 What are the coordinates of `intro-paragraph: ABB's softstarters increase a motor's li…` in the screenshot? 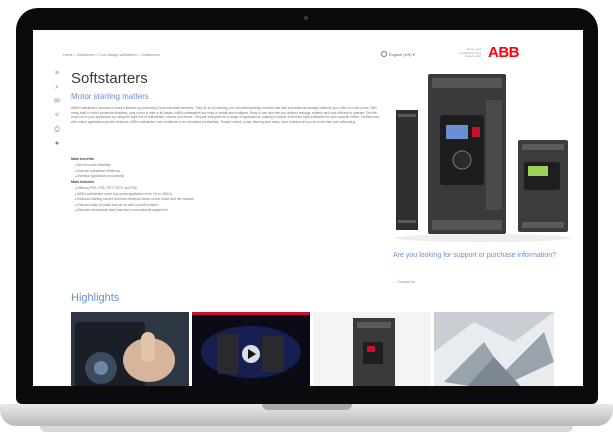 It's located at (225, 115).